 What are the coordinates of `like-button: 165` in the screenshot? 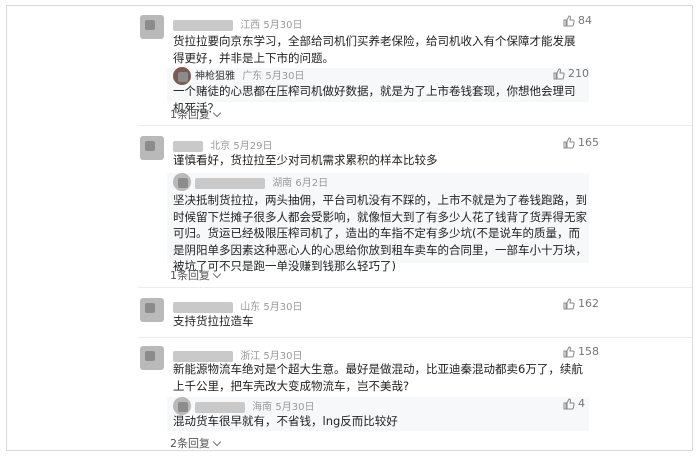 It's located at (581, 142).